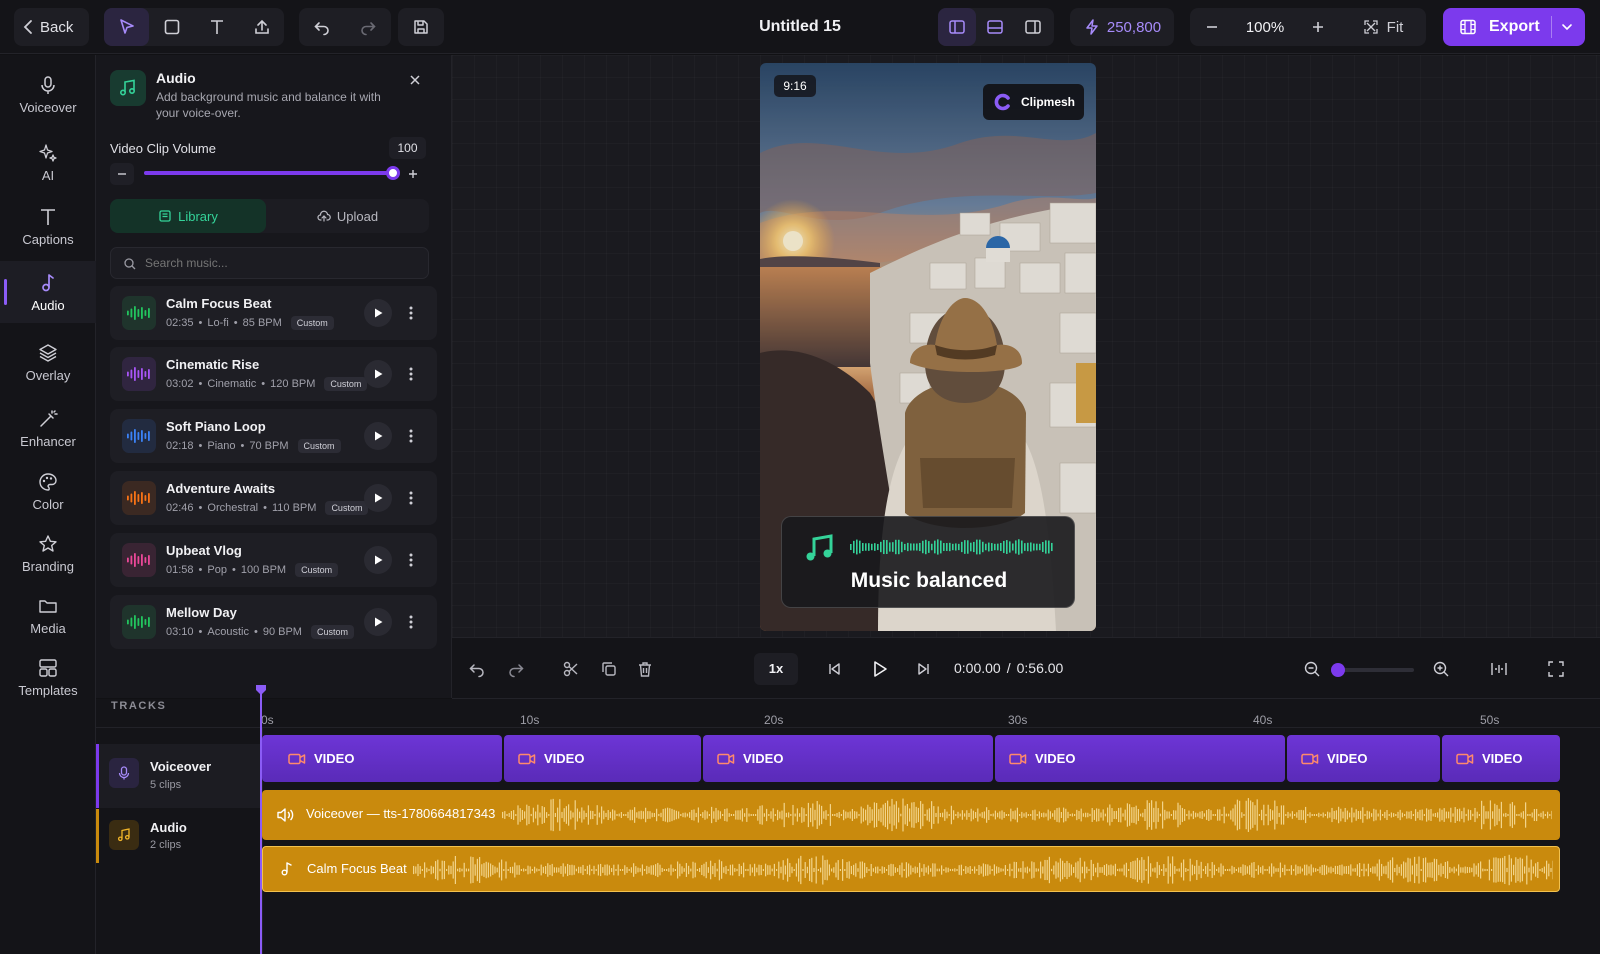 The height and width of the screenshot is (954, 1600). What do you see at coordinates (645, 669) in the screenshot?
I see `delete-button` at bounding box center [645, 669].